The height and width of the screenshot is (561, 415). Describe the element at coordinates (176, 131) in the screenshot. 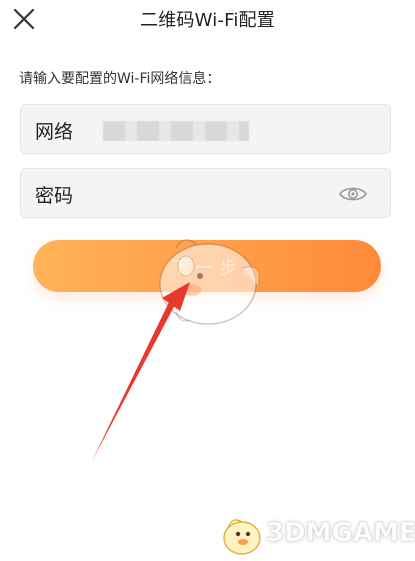

I see `network-name-value-redacted` at that location.